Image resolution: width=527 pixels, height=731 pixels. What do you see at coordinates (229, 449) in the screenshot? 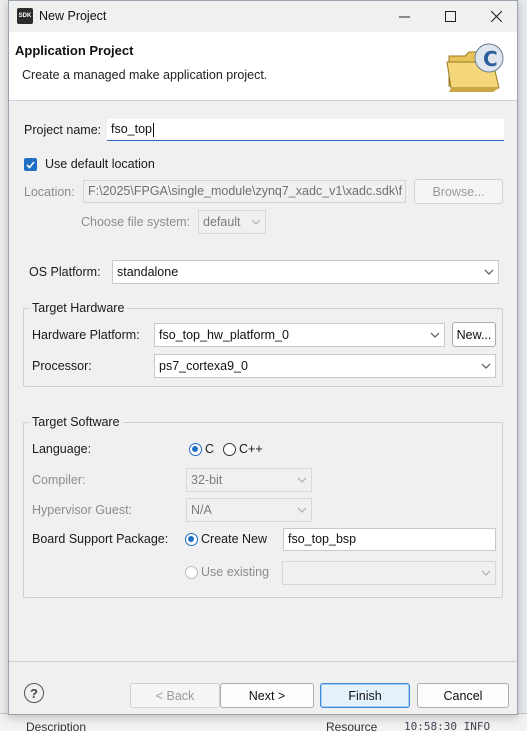
I see `language-cpp-radio` at bounding box center [229, 449].